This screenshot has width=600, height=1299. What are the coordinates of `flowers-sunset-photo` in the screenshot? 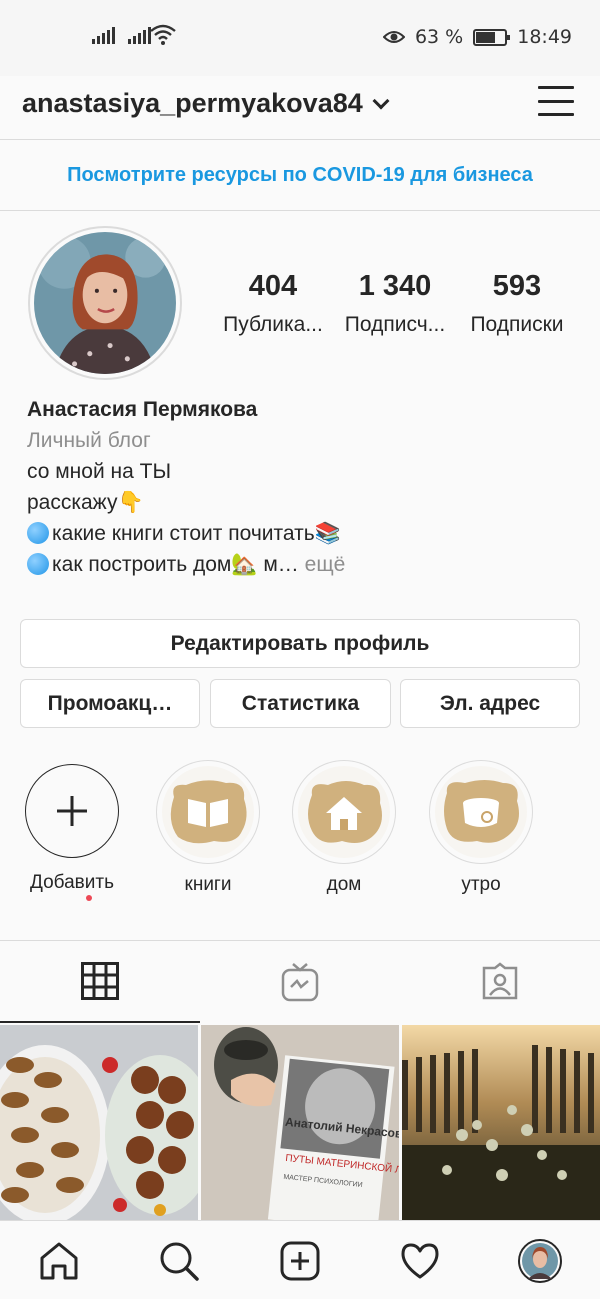 It's located at (501, 1122).